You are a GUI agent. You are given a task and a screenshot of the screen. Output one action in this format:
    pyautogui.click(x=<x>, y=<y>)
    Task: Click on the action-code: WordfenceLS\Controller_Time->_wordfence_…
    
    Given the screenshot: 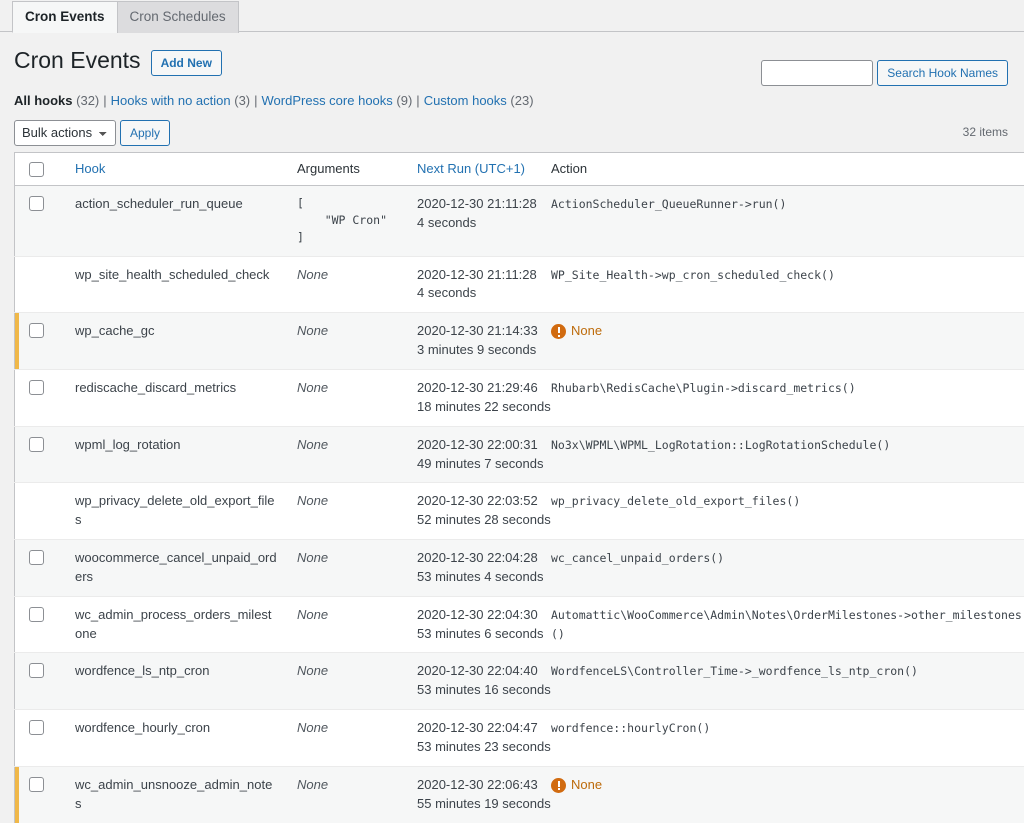 What is the action you would take?
    pyautogui.click(x=734, y=671)
    